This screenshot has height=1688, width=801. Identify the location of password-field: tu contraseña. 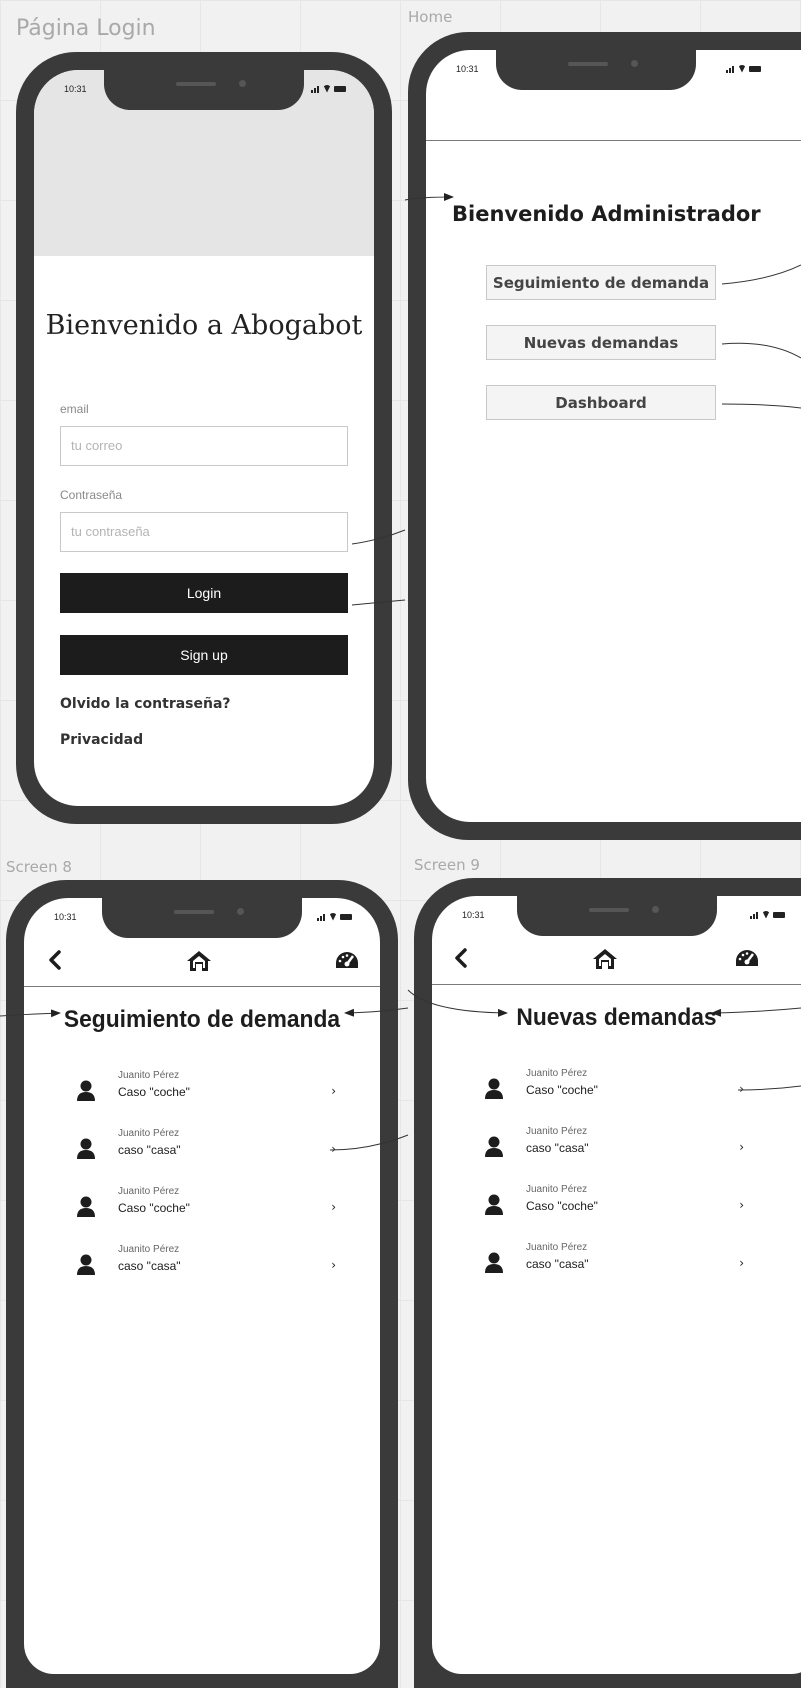
(204, 532).